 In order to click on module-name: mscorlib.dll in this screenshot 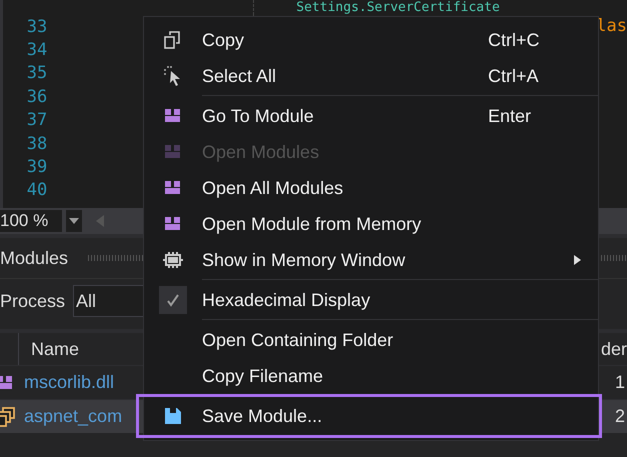, I will do `click(69, 382)`.